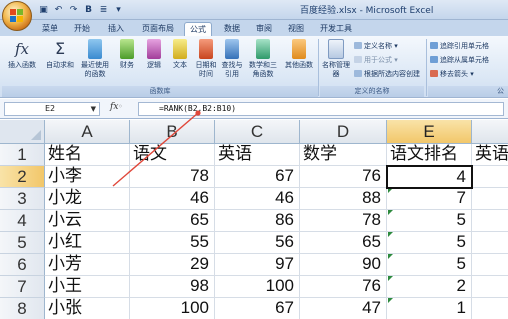 This screenshot has height=319, width=508. What do you see at coordinates (257, 265) in the screenshot?
I see `cell-C6: 97` at bounding box center [257, 265].